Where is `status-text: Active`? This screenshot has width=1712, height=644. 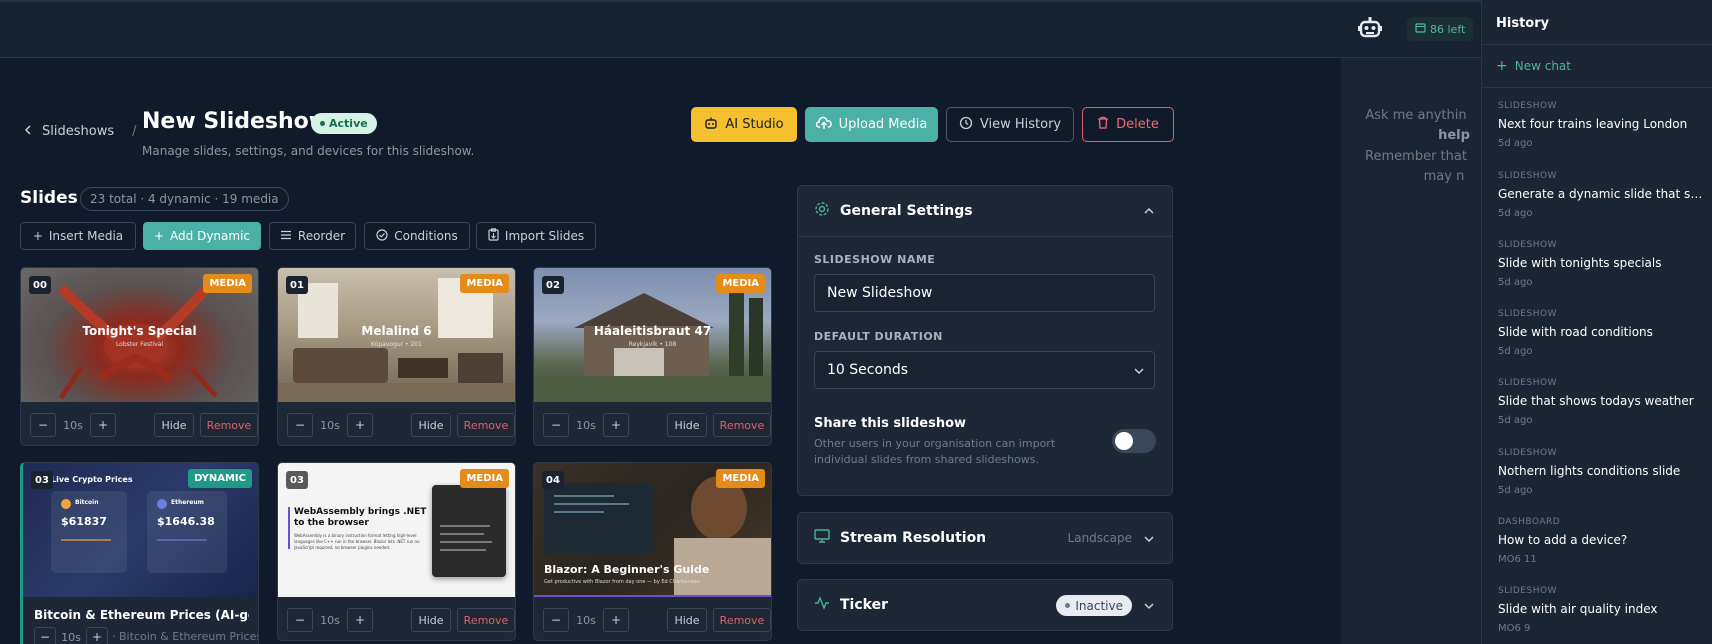 status-text: Active is located at coordinates (348, 123).